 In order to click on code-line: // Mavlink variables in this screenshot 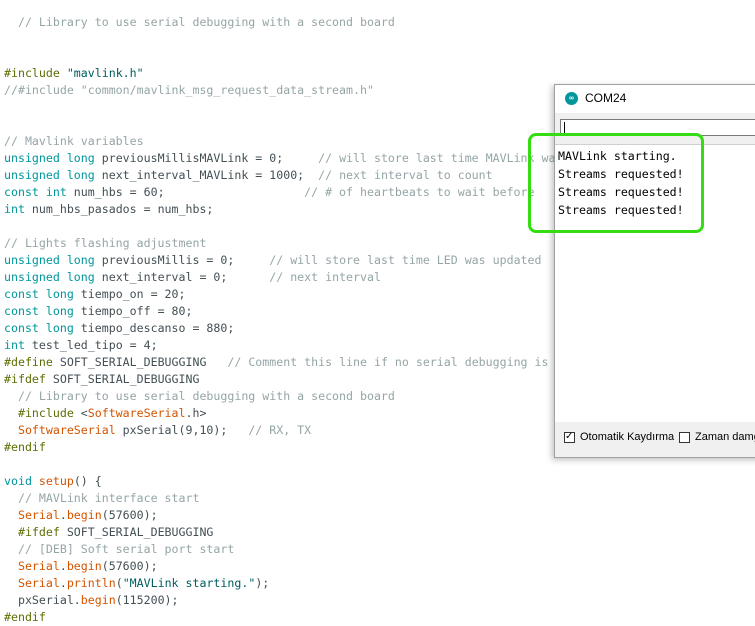, I will do `click(74, 141)`.